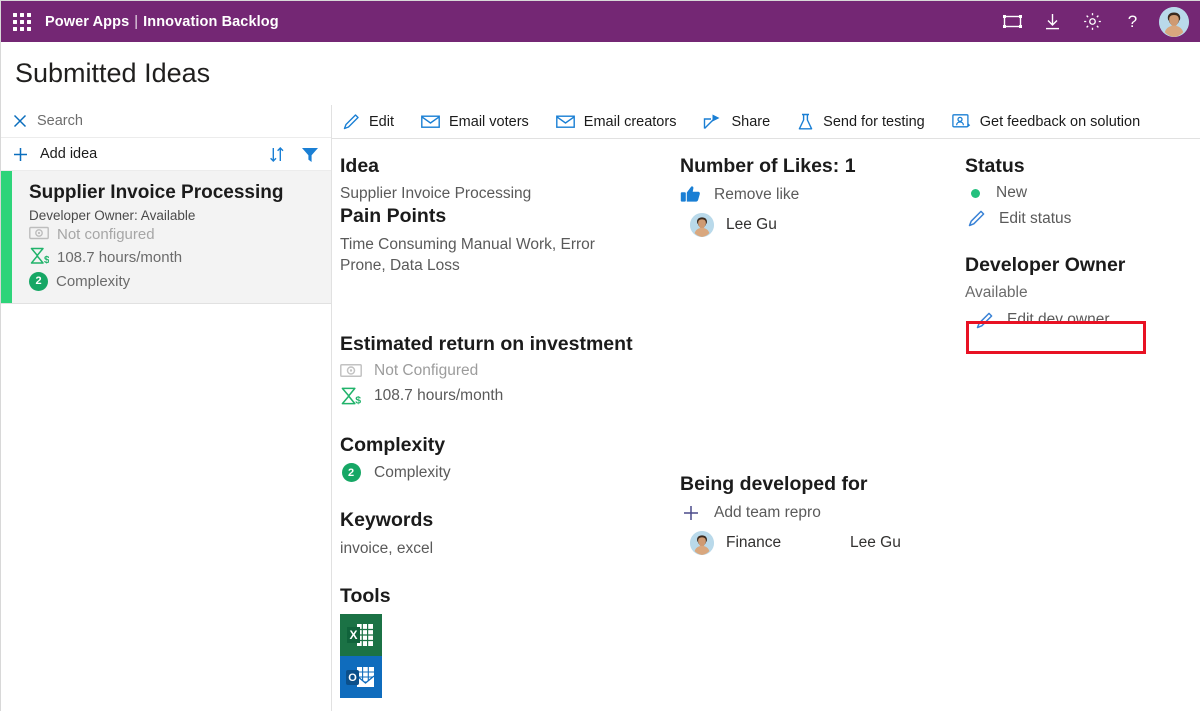 The width and height of the screenshot is (1200, 711). I want to click on edit-dev-owner-button: Edit dev owner, so click(1082, 320).